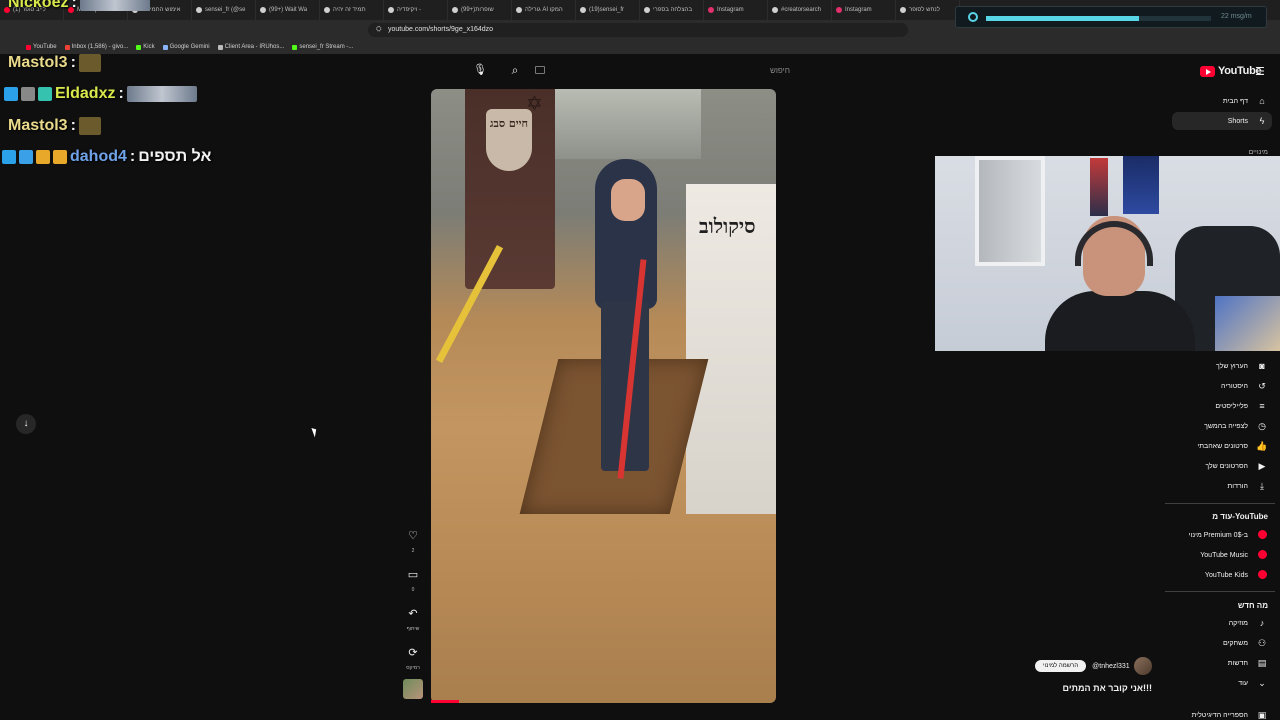  What do you see at coordinates (41, 47) in the screenshot?
I see `bookmark-item: YouTube` at bounding box center [41, 47].